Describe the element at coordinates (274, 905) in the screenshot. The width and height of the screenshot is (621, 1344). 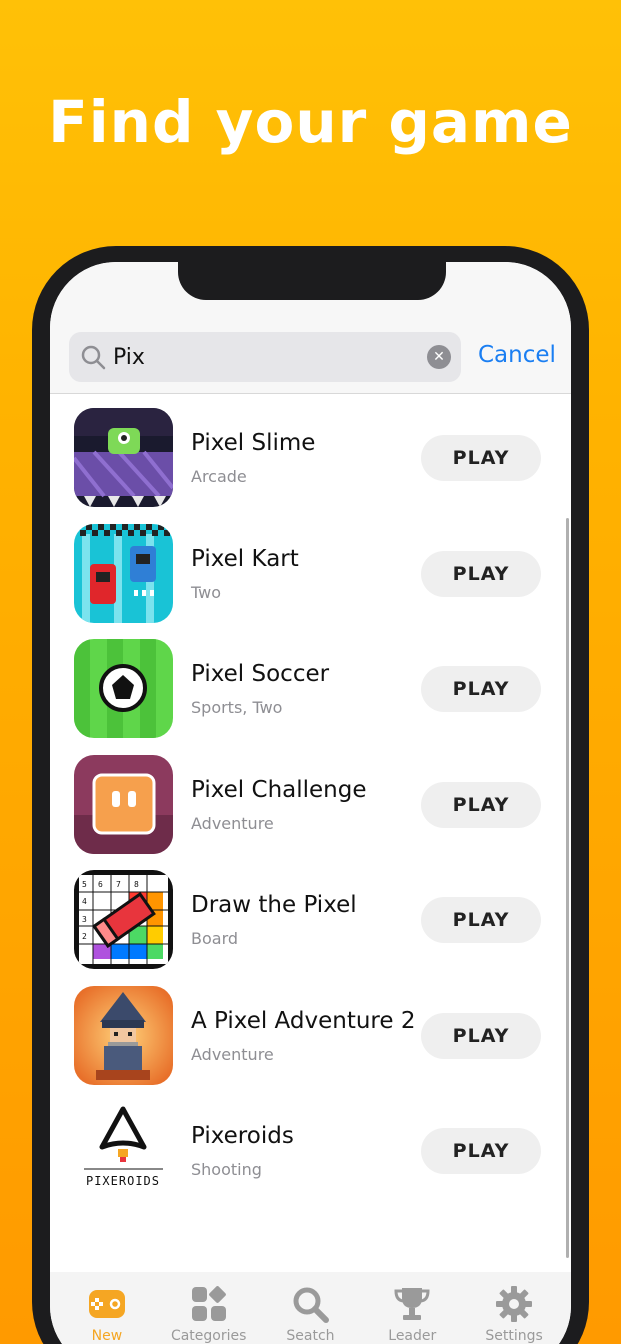
I see `app-name: Draw the Pixel` at that location.